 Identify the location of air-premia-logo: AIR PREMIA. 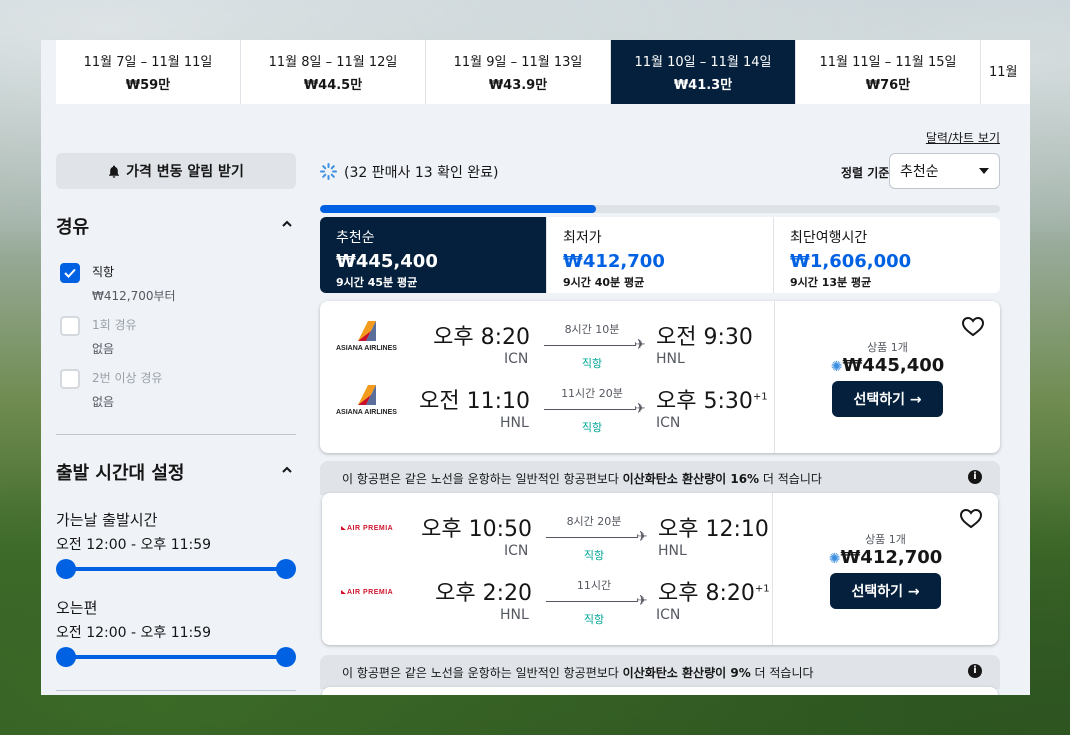
(367, 528).